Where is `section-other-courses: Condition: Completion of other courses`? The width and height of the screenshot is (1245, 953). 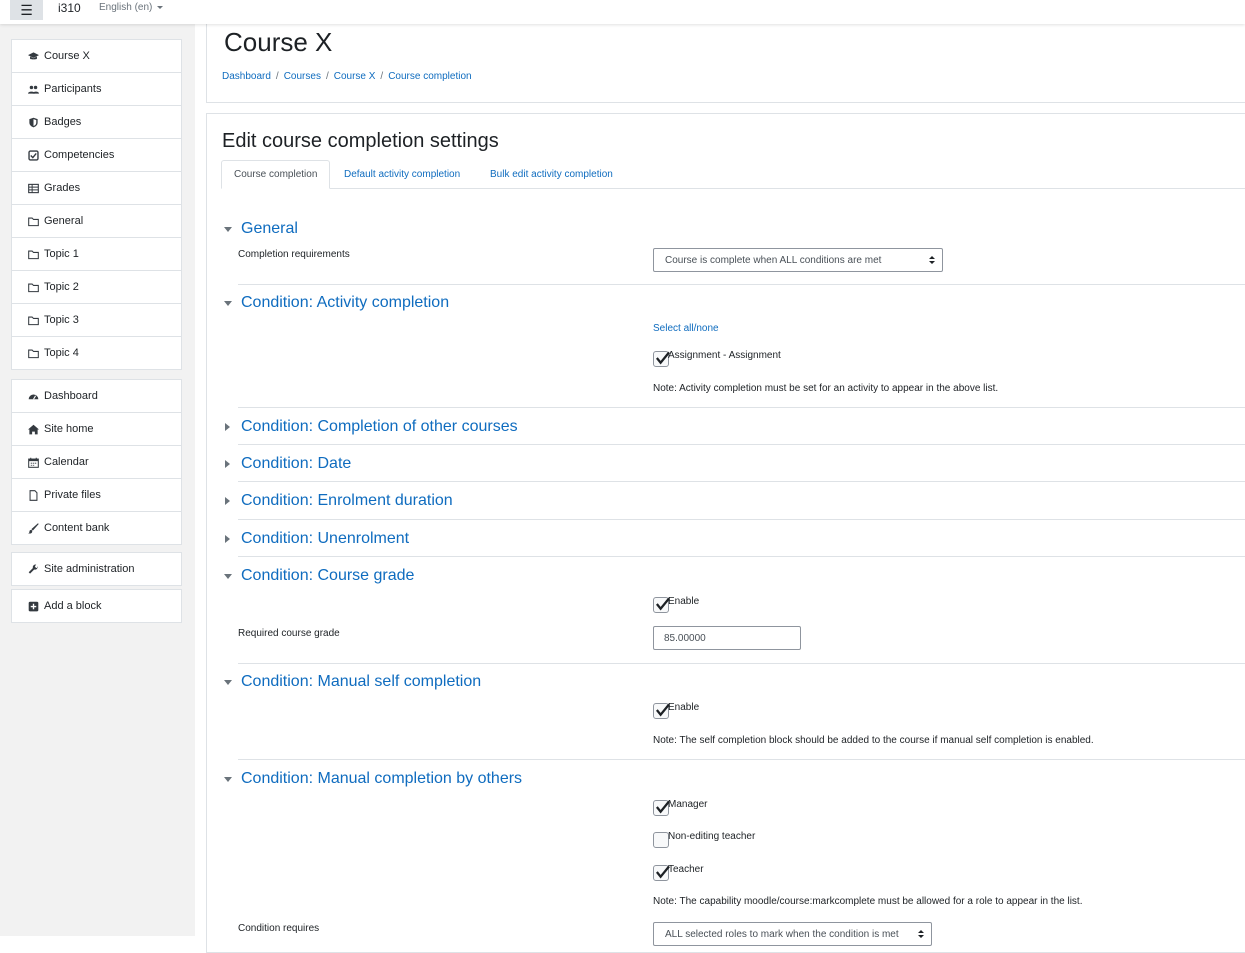
section-other-courses: Condition: Completion of other courses is located at coordinates (733, 427).